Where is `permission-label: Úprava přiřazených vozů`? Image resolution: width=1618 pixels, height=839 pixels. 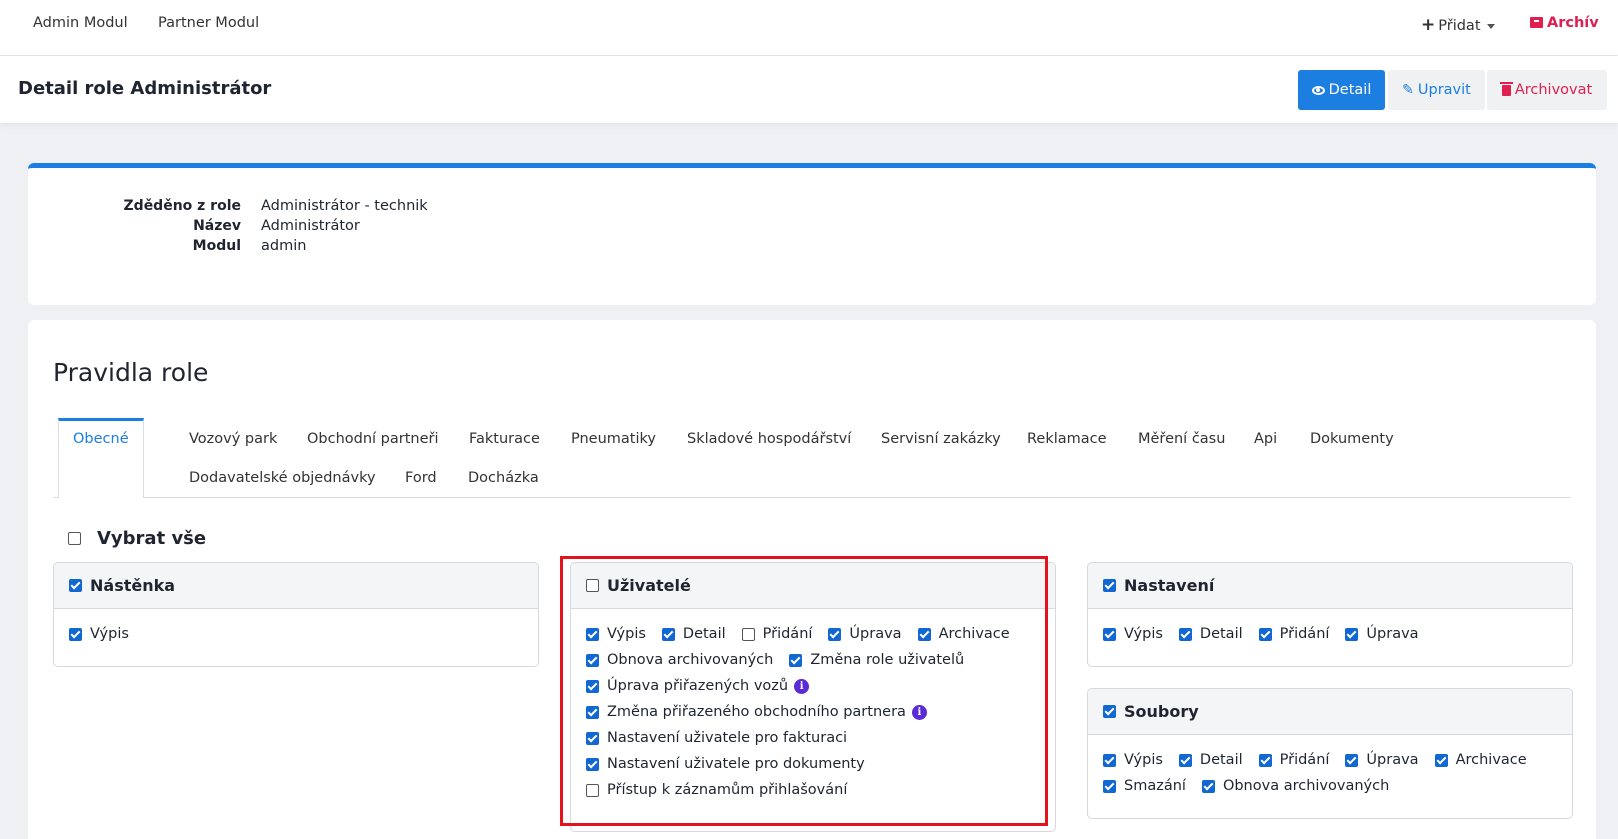
permission-label: Úprava přiřazených vozů is located at coordinates (698, 686).